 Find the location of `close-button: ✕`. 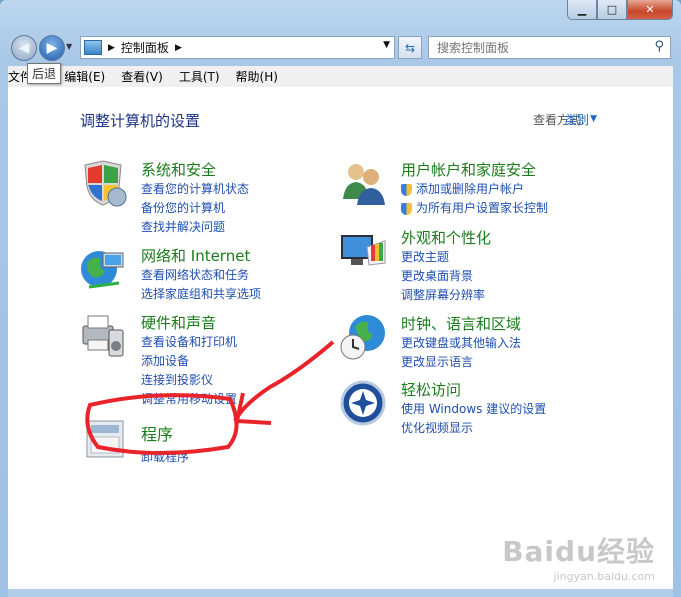

close-button: ✕ is located at coordinates (650, 10).